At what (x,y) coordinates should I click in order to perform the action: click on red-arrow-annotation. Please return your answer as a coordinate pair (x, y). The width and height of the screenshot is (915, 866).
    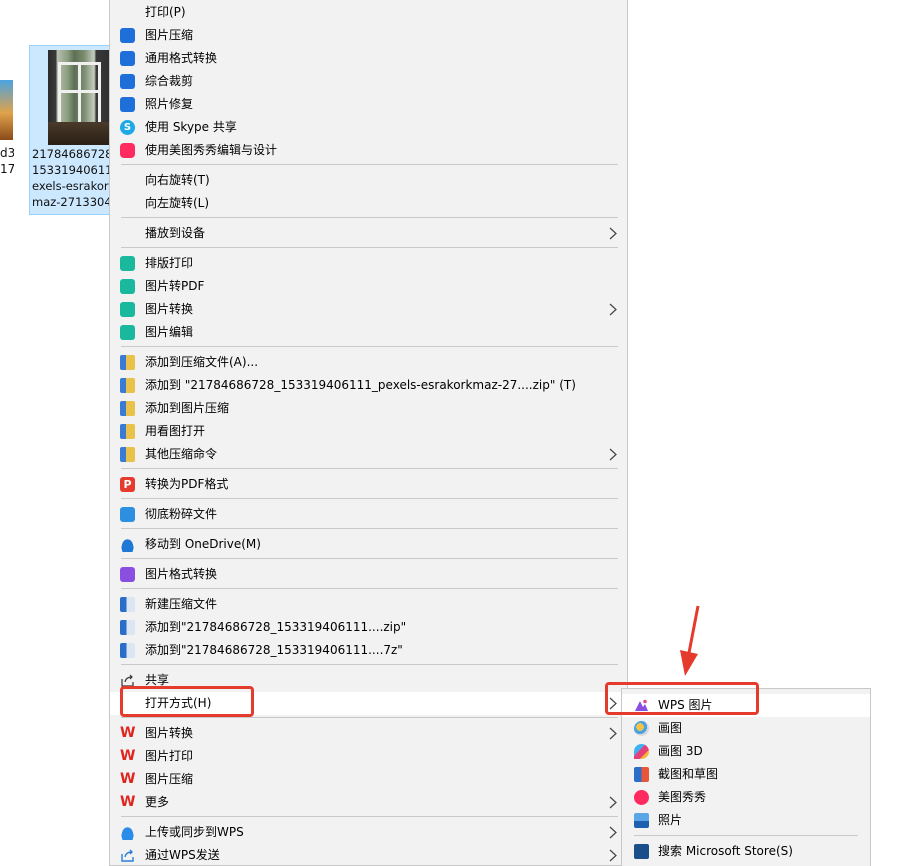
    Looking at the image, I should click on (690, 640).